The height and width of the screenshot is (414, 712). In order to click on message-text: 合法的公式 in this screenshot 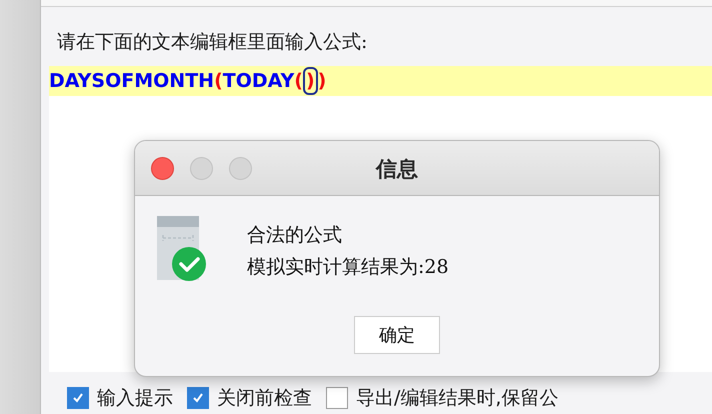, I will do `click(295, 235)`.